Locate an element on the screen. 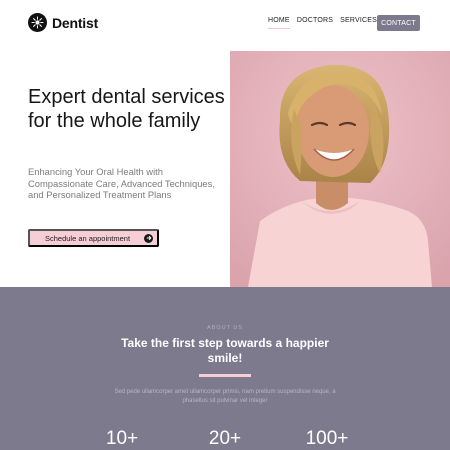  brand-logo: Dentist is located at coordinates (63, 22).